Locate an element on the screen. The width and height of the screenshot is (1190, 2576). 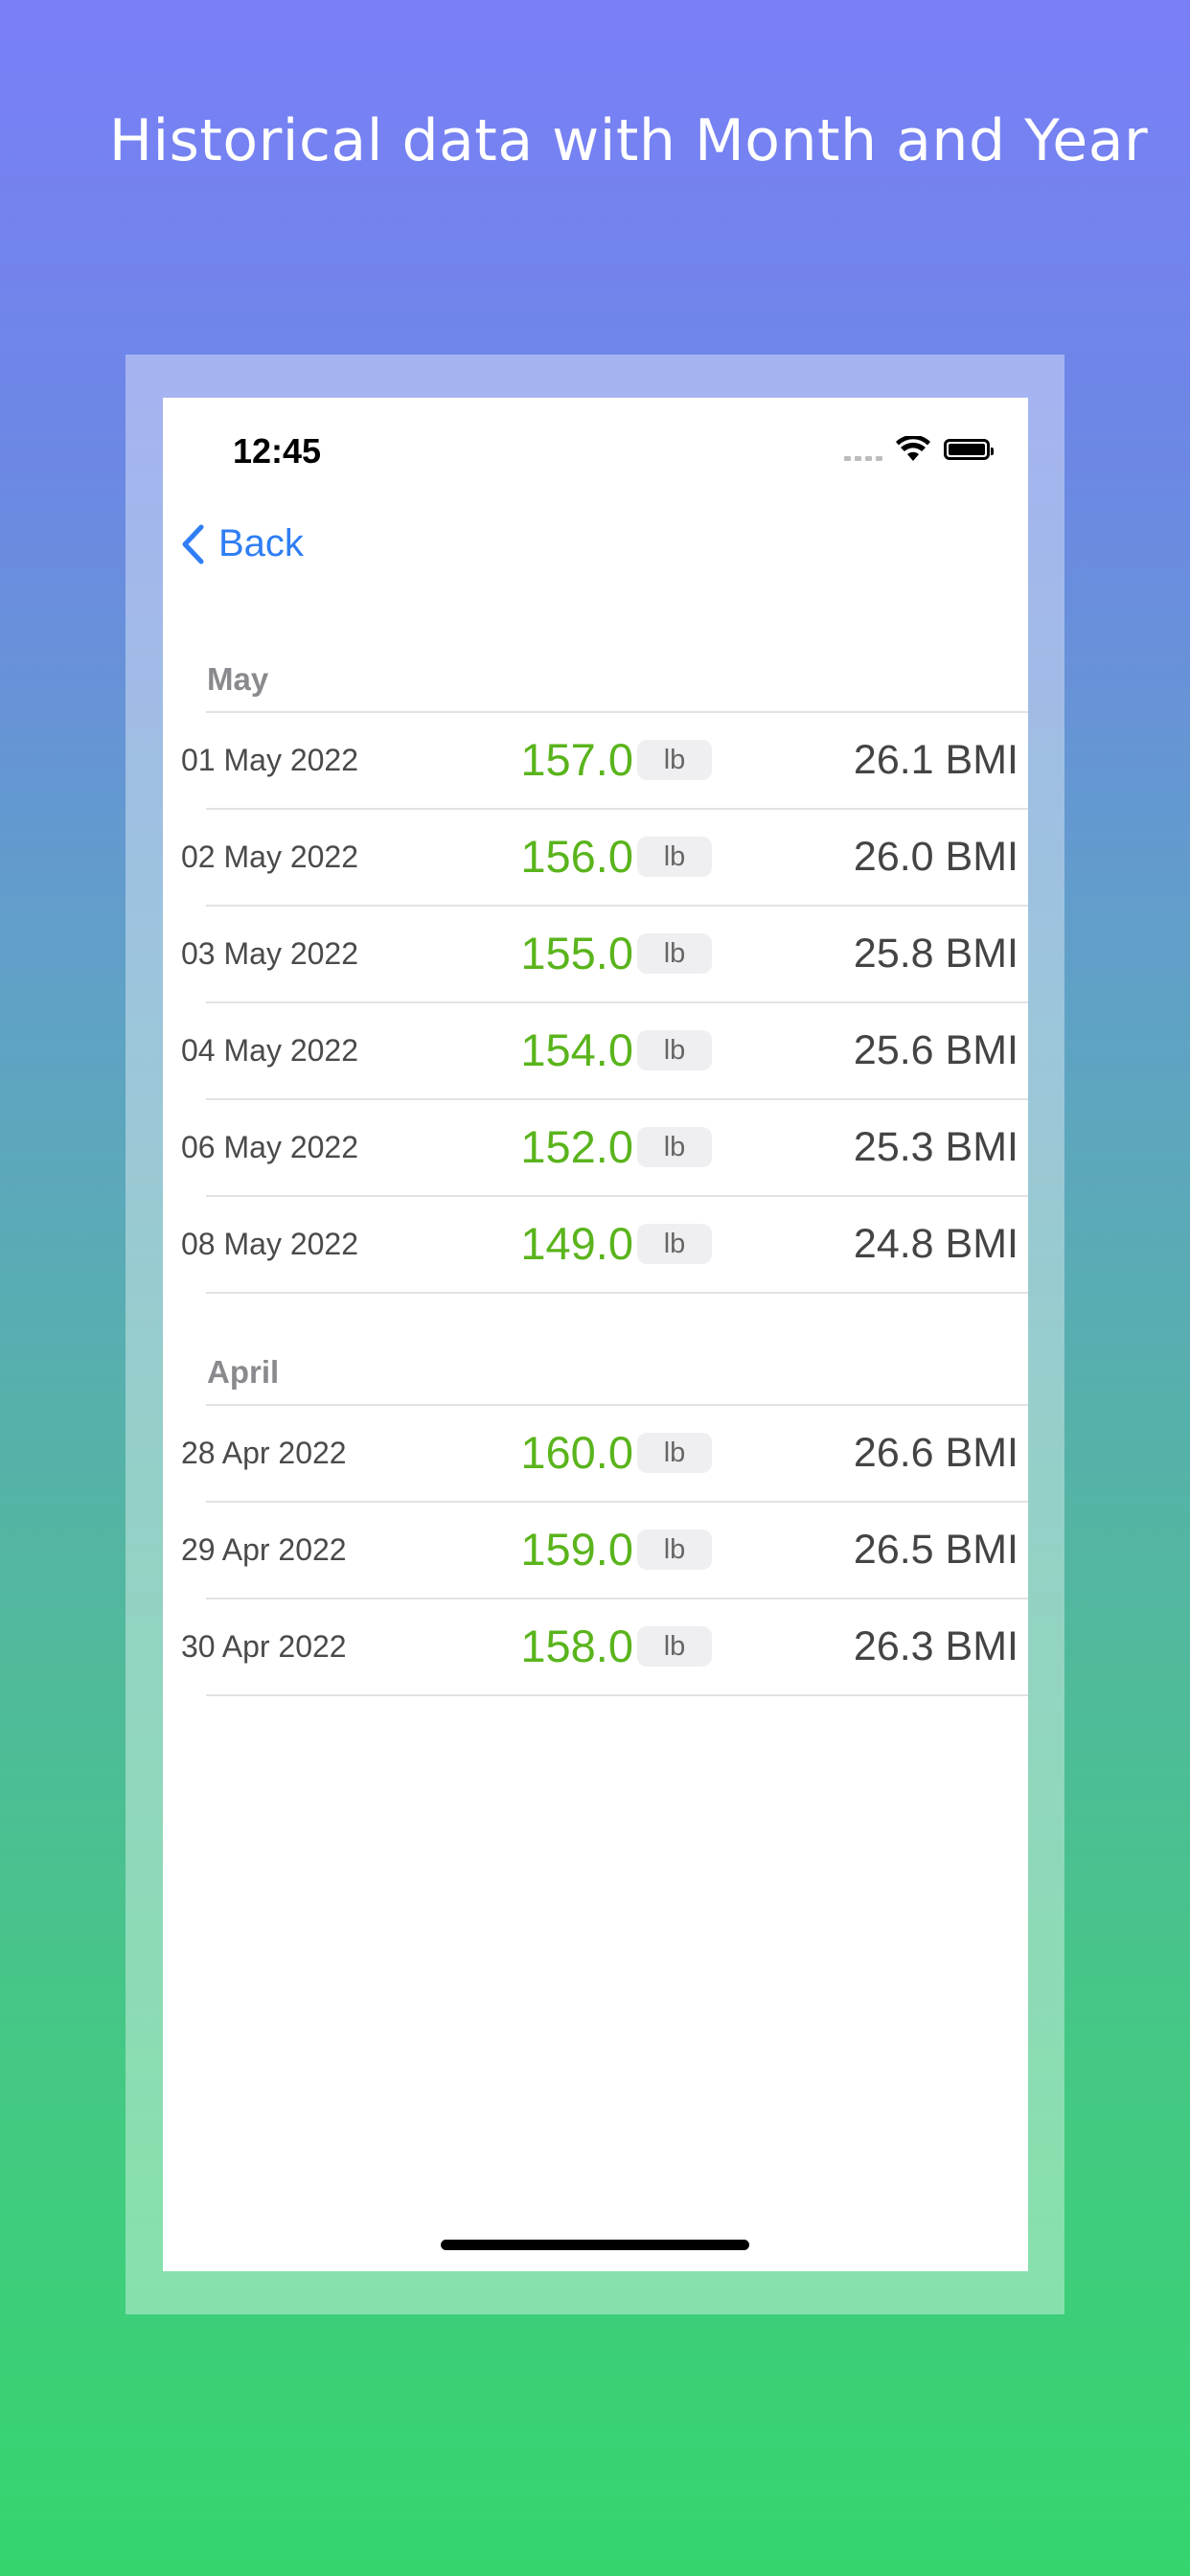
back-label: Back is located at coordinates (261, 543).